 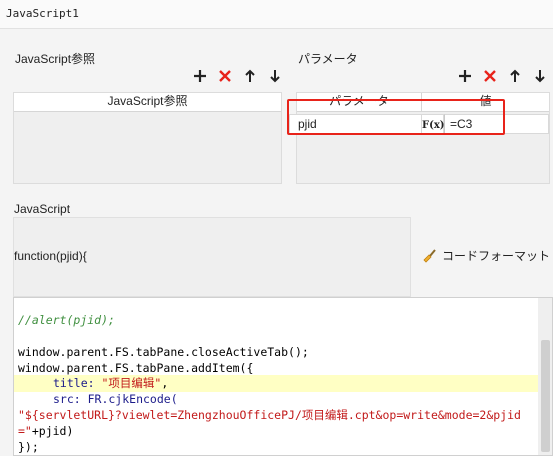 What do you see at coordinates (540, 76) in the screenshot?
I see `move-param-down-icon` at bounding box center [540, 76].